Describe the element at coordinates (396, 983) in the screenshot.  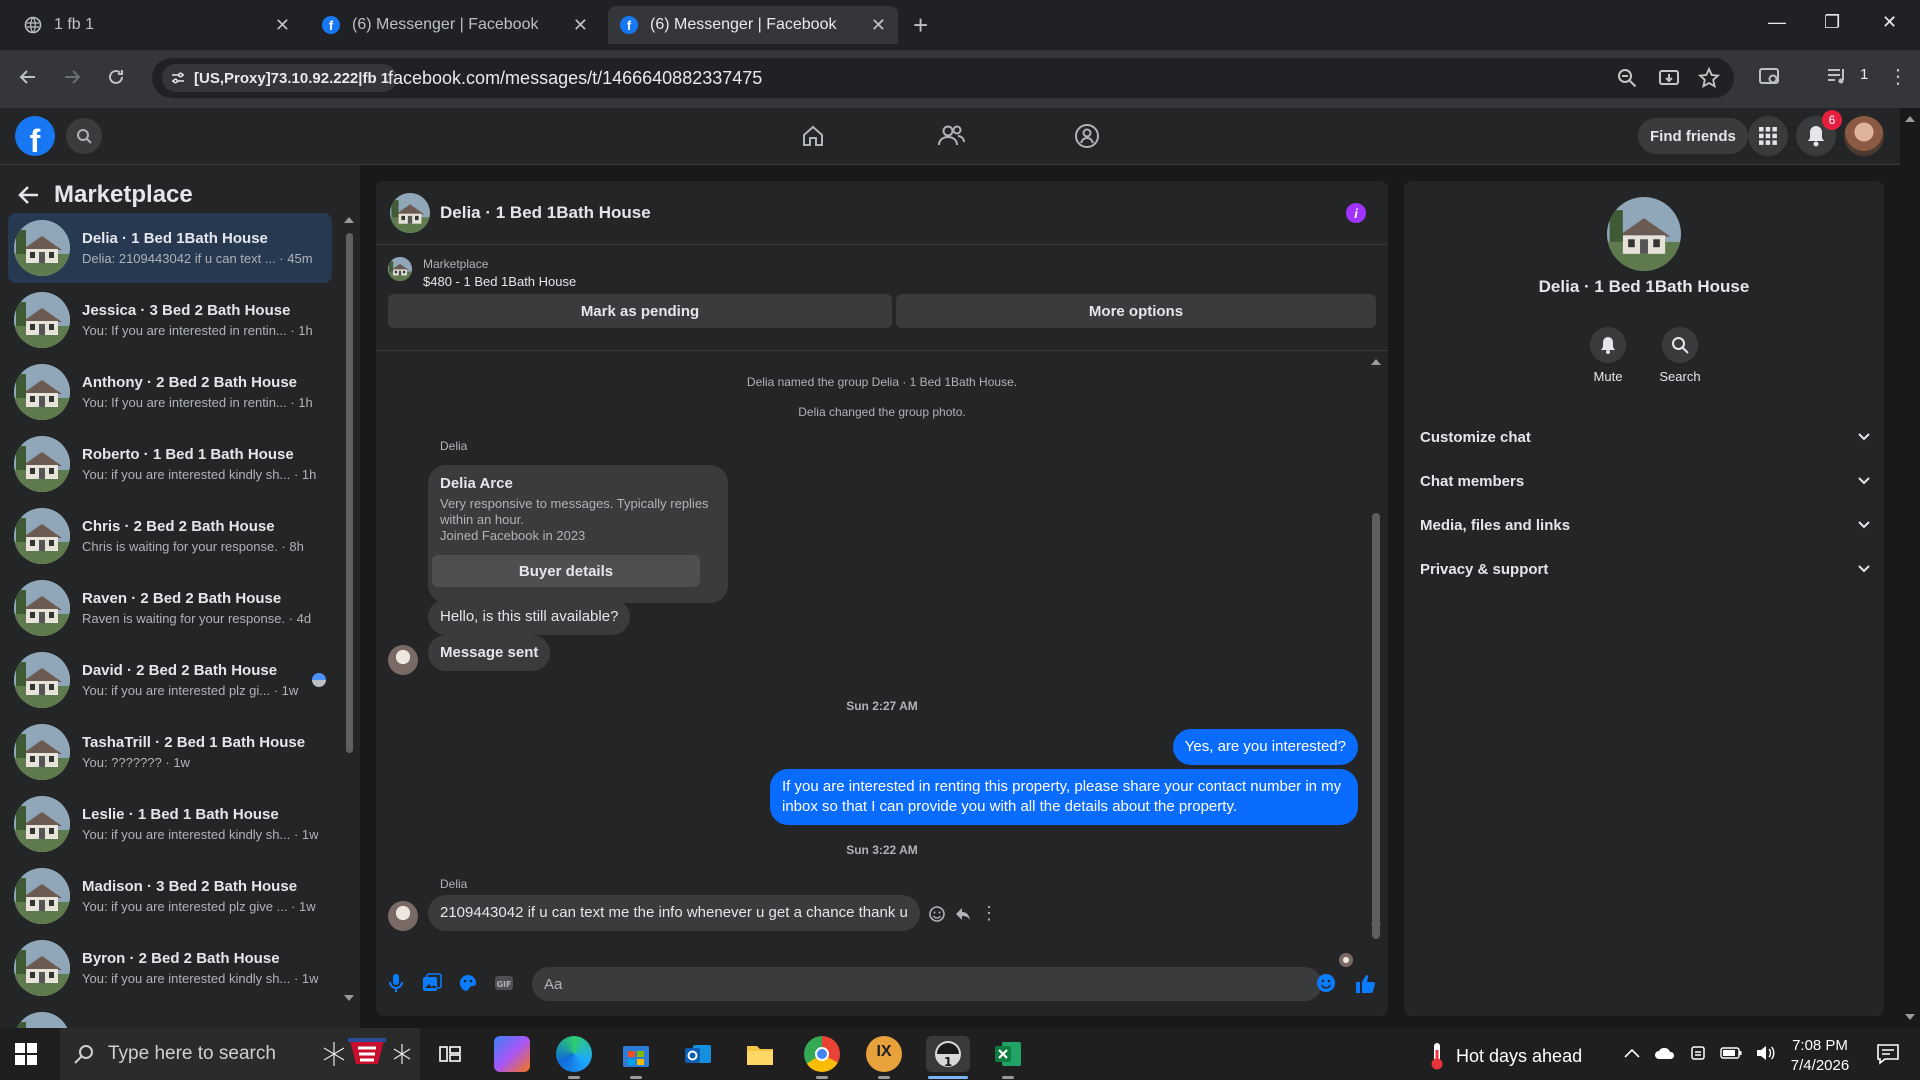
I see `microphone-icon` at that location.